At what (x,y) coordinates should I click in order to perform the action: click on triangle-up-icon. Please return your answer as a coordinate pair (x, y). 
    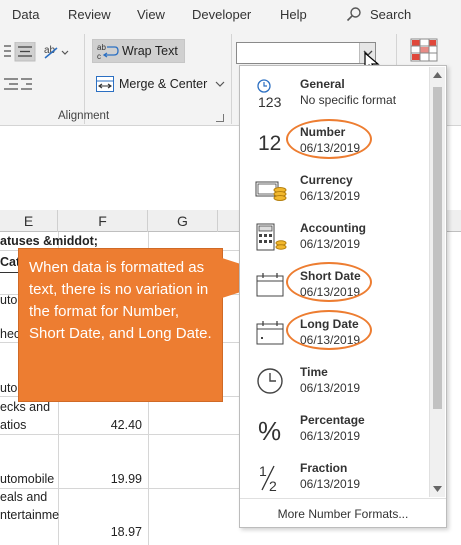
    Looking at the image, I should click on (437, 75).